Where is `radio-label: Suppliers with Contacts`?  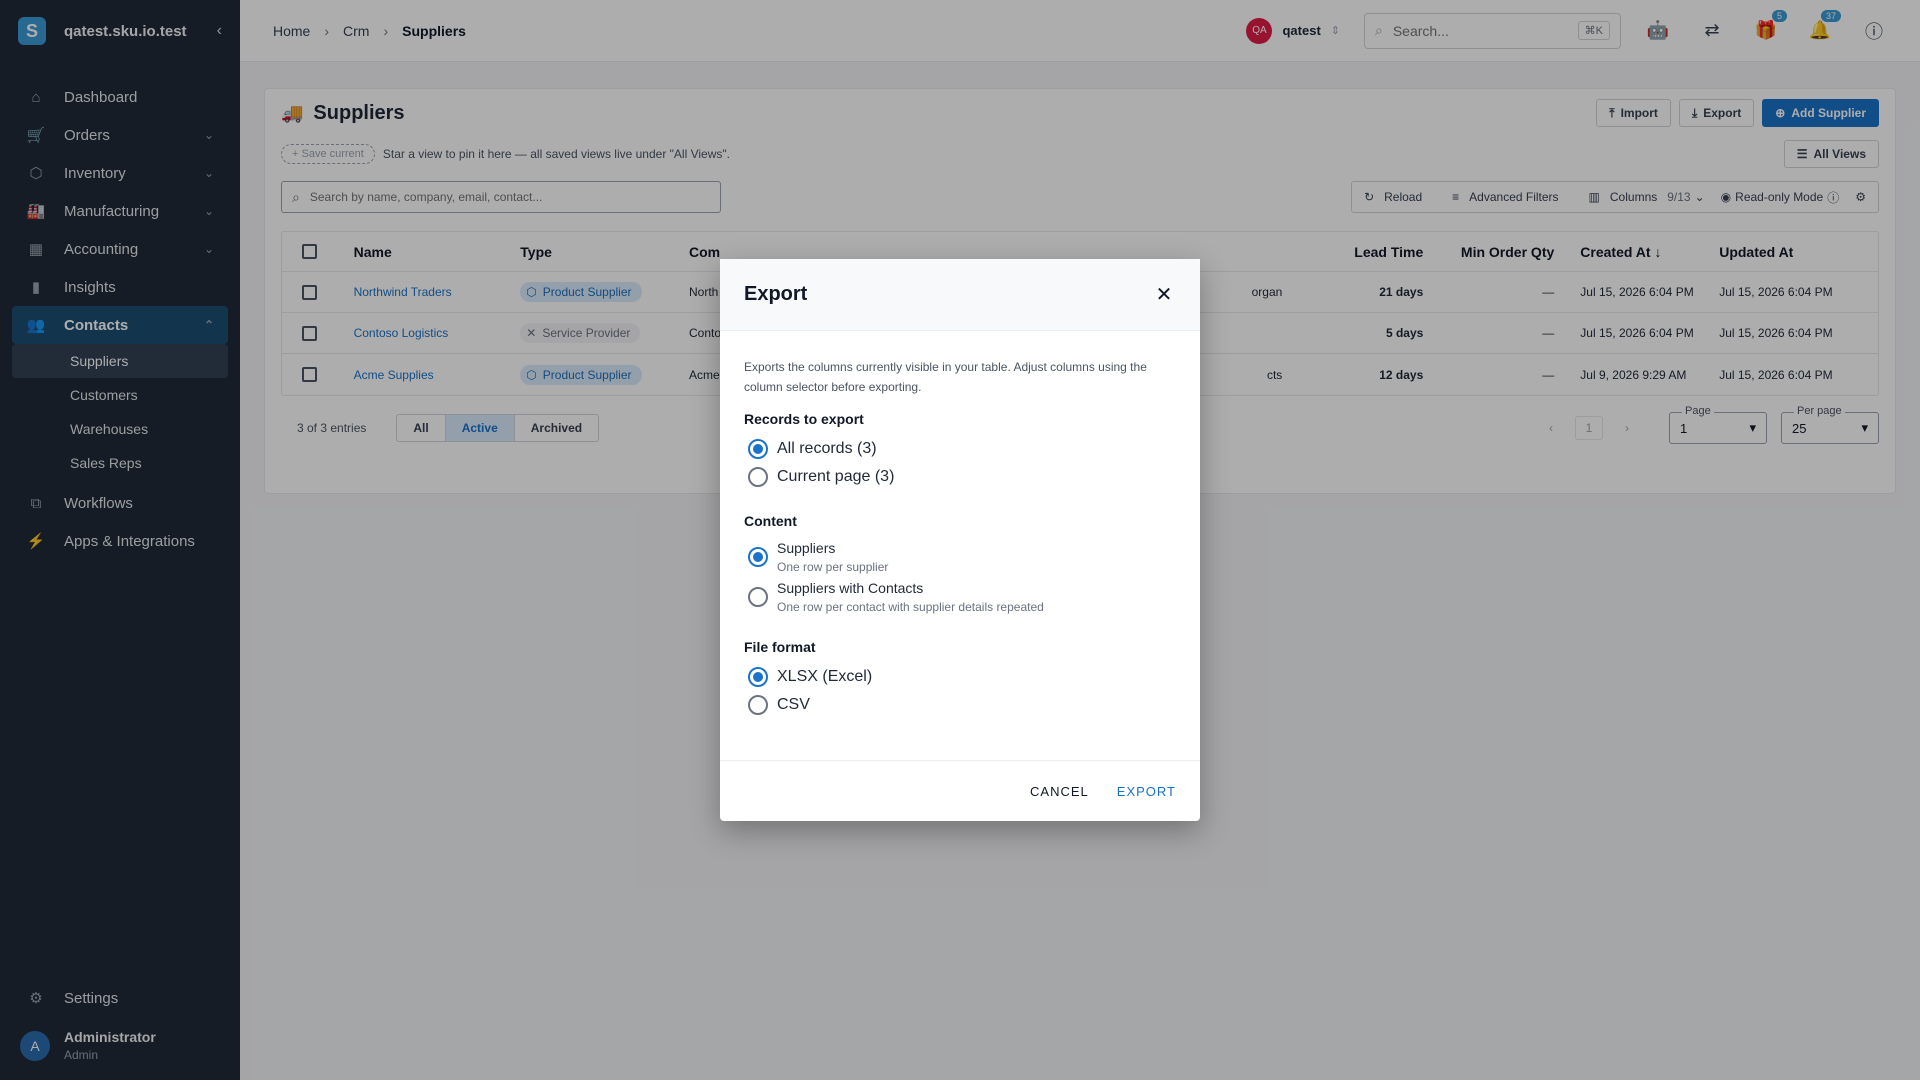
radio-label: Suppliers with Contacts is located at coordinates (850, 588).